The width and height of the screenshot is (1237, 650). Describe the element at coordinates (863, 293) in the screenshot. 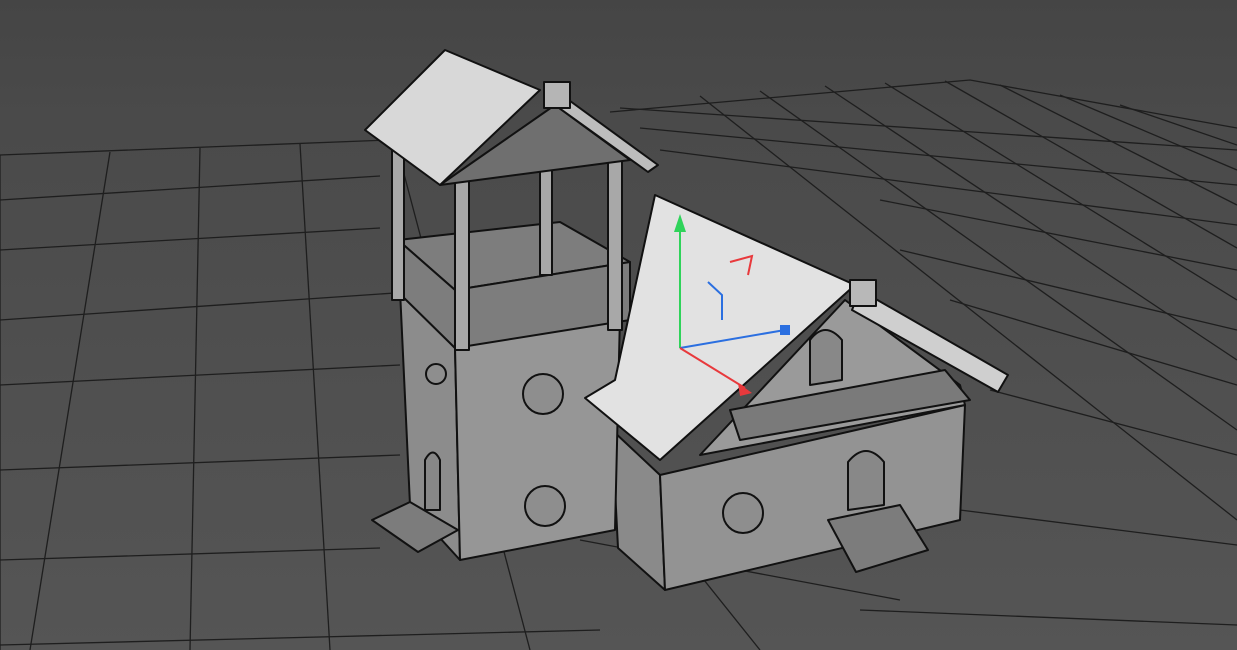

I see `main-roof-ridge-cap` at that location.